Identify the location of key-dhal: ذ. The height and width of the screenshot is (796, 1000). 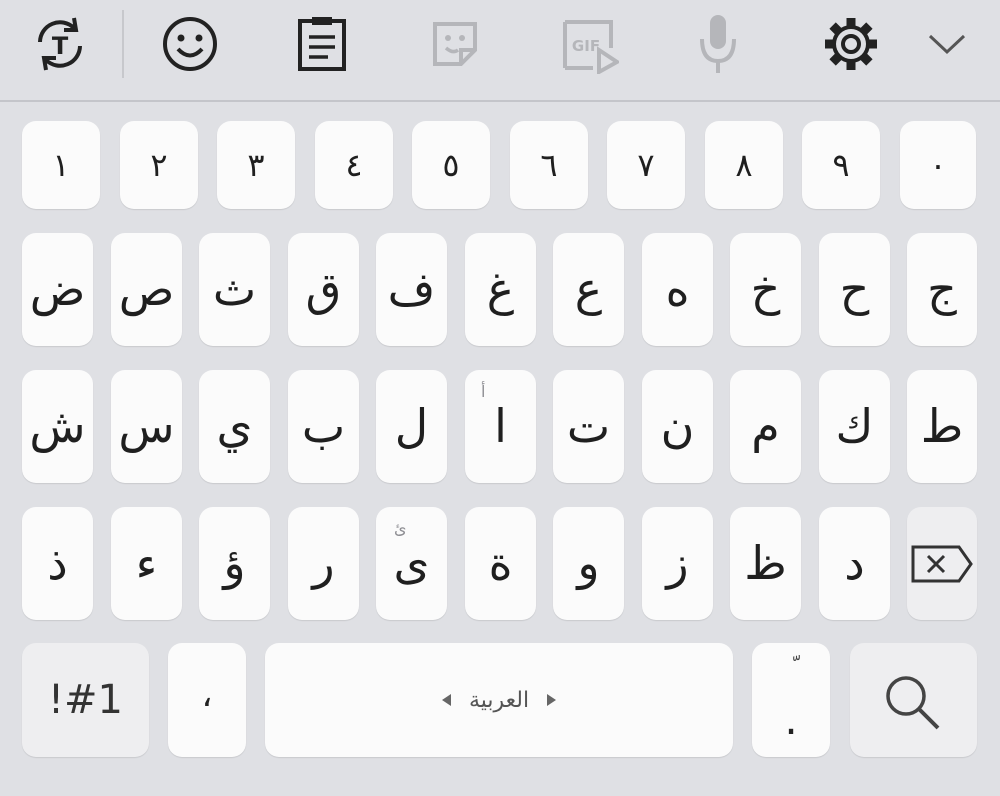
(57, 563).